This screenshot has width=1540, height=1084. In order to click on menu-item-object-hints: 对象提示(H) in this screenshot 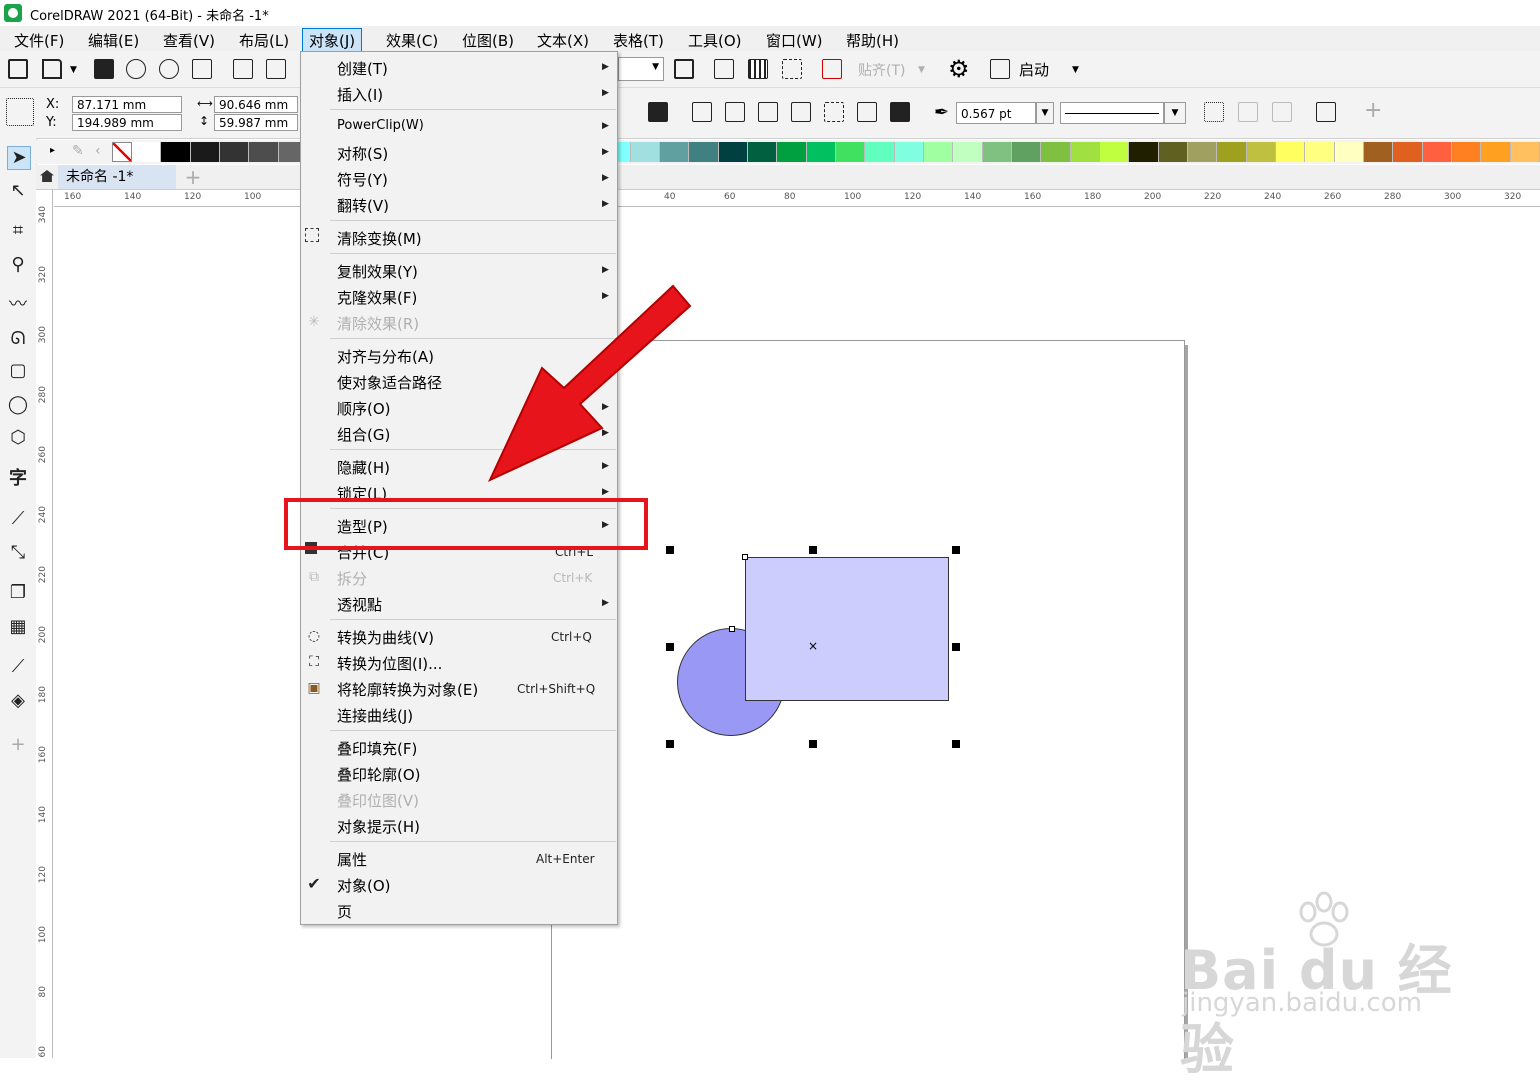, I will do `click(378, 826)`.